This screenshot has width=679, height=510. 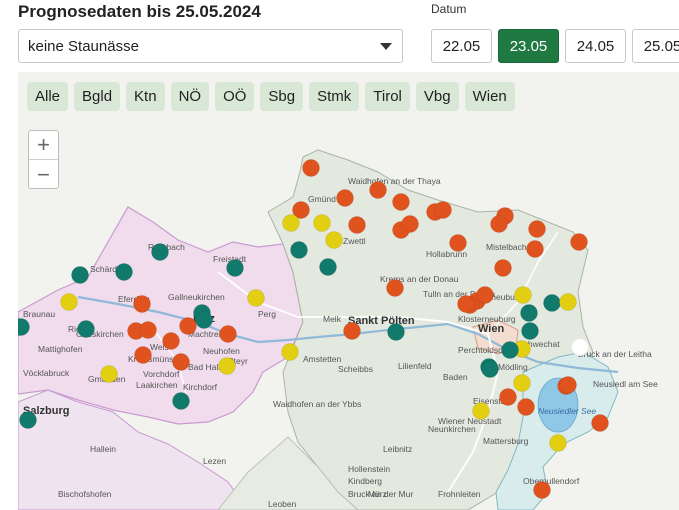 I want to click on place-label: Waidhofen an der Ybbs, so click(x=317, y=404).